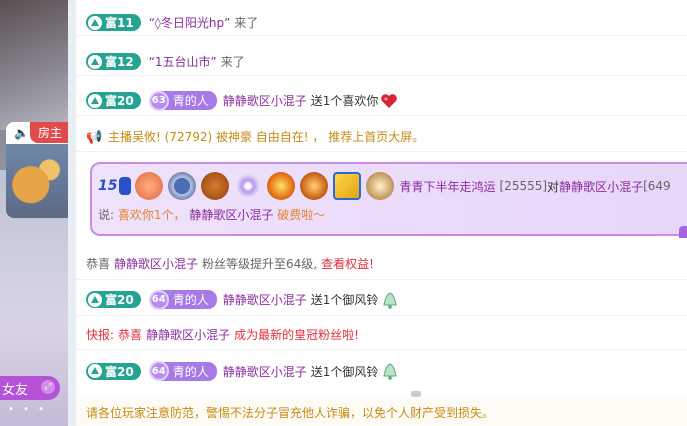  I want to click on speaker-icon: 🔈, so click(21, 133).